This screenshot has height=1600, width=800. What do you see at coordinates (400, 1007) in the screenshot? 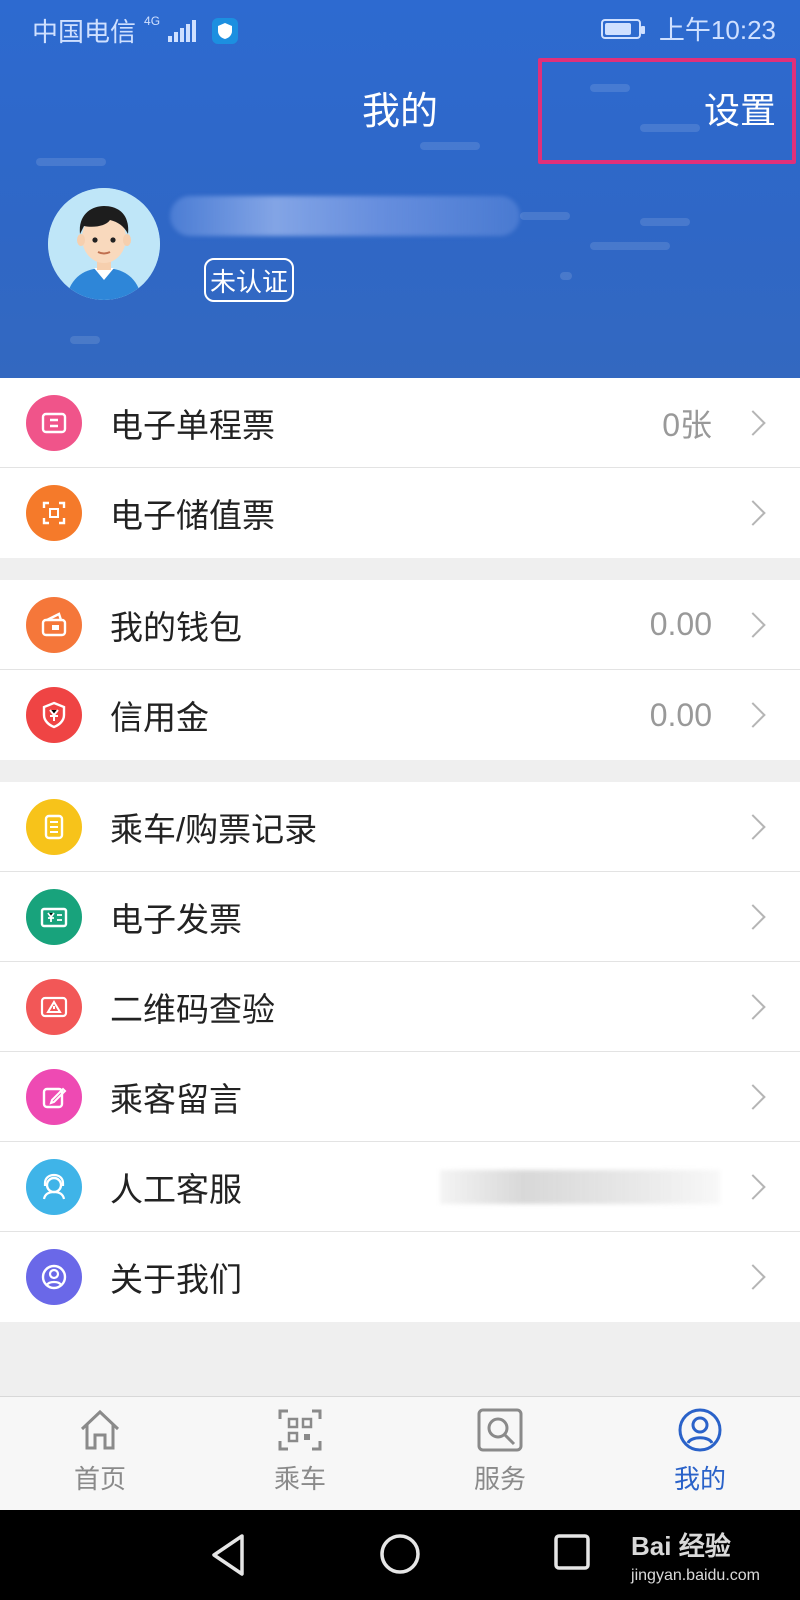
I see `menu-item-qr-verify: 二维码查验` at bounding box center [400, 1007].